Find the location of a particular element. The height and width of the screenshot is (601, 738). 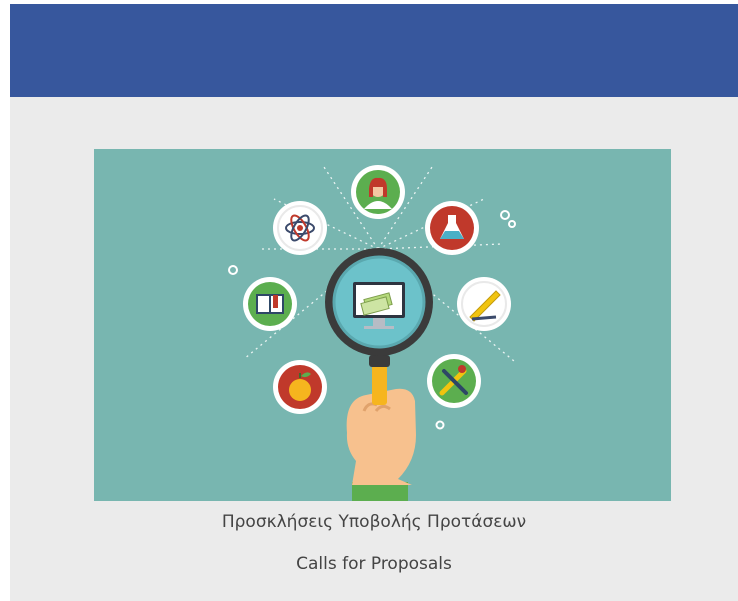

atom-icon is located at coordinates (300, 228).